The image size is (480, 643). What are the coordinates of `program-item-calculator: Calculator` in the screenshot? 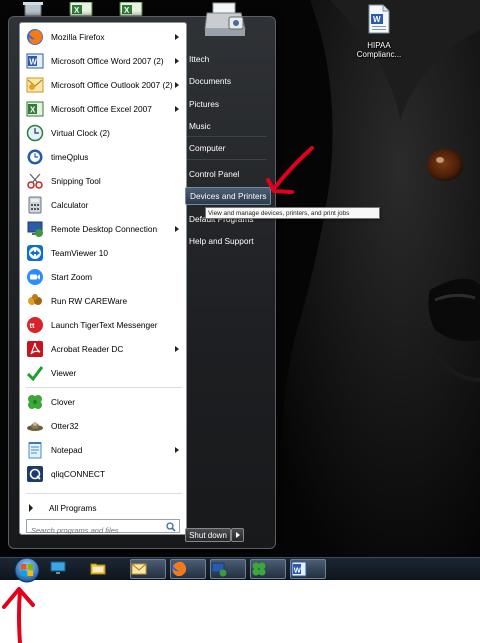 It's located at (103, 205).